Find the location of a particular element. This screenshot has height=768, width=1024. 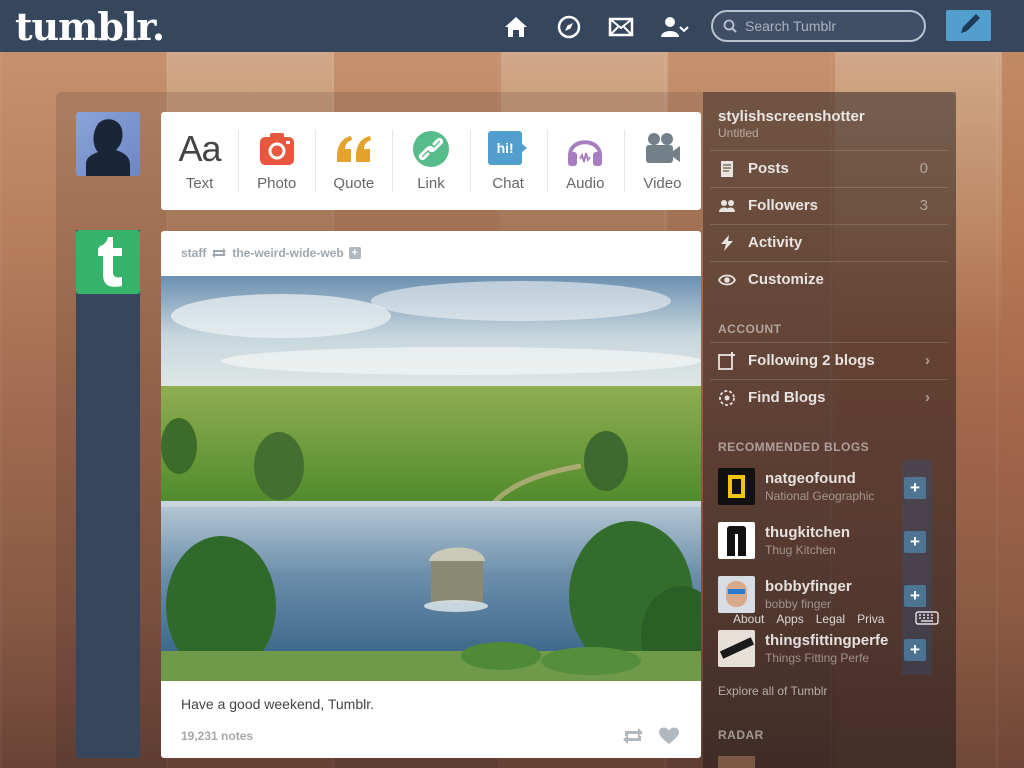

silhouette-icon is located at coordinates (108, 147).